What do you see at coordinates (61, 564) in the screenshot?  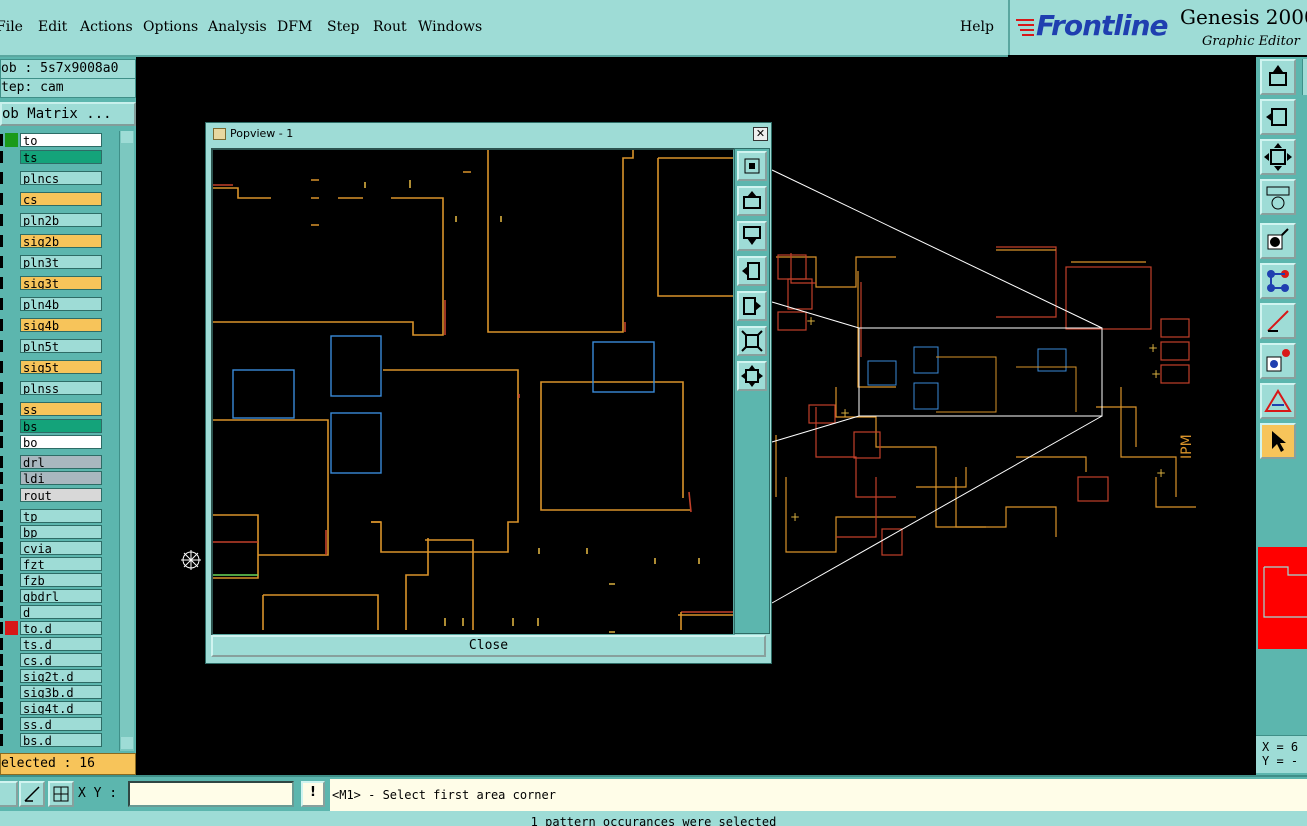 I see `layer-name: fzt` at bounding box center [61, 564].